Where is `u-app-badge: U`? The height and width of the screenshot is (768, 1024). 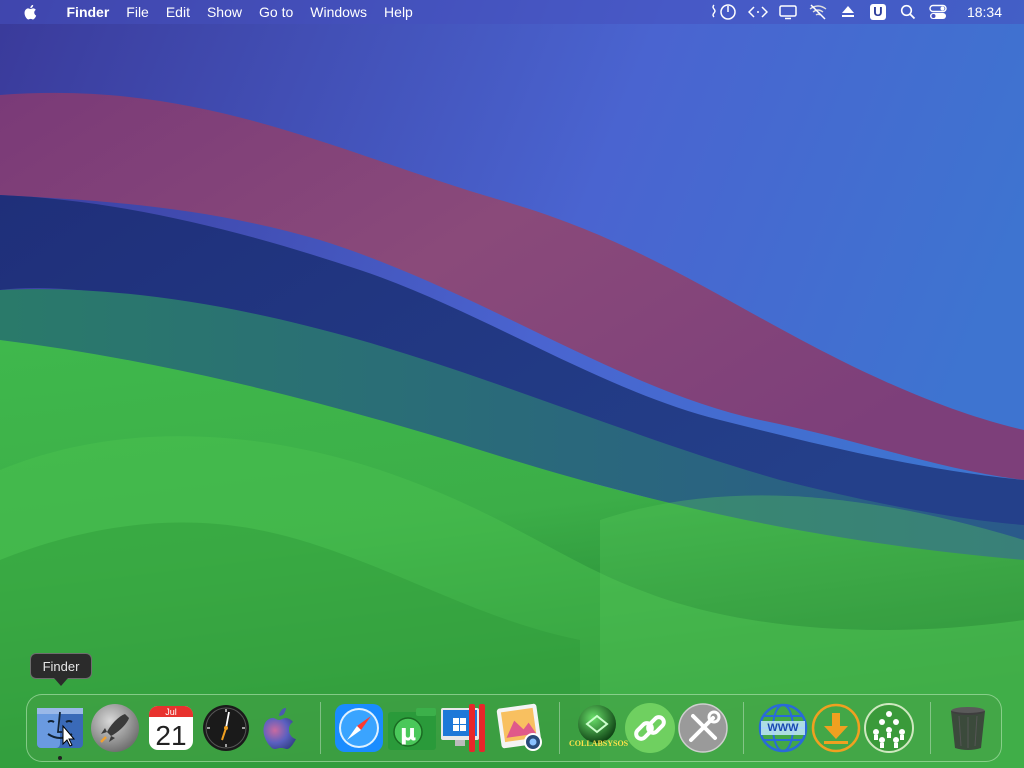 u-app-badge: U is located at coordinates (877, 12).